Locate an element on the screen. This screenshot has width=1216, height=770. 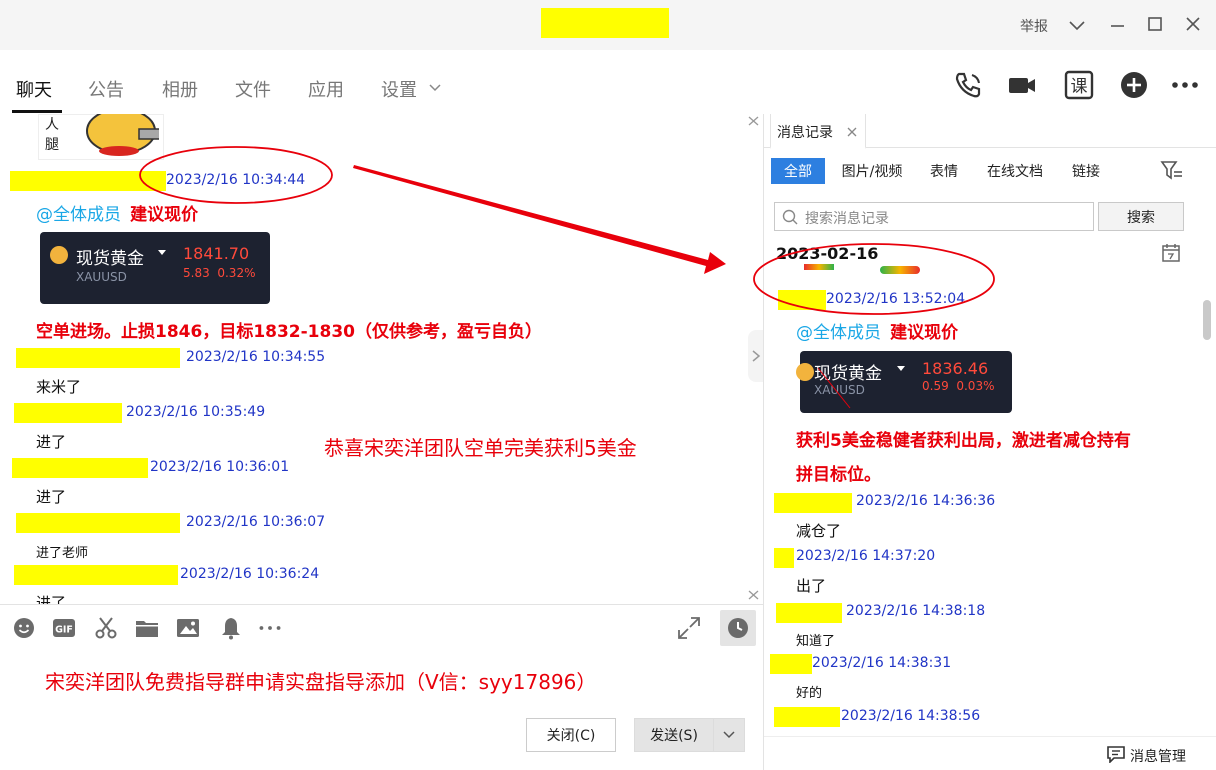
emoji-icon is located at coordinates (24, 628).